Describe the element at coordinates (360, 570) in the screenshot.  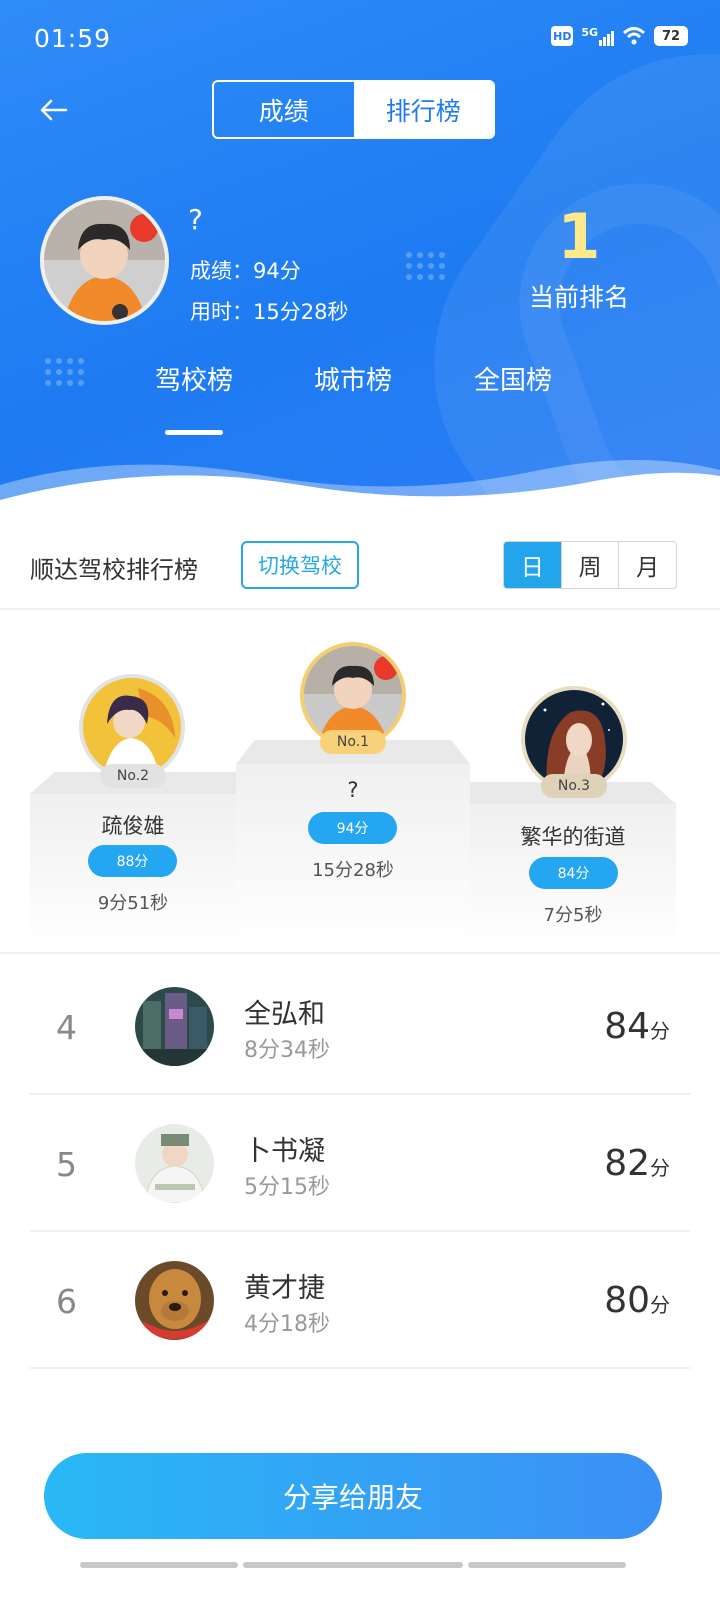
I see `board-header: 顺达驾校排行榜 切换驾校 日 周 月` at that location.